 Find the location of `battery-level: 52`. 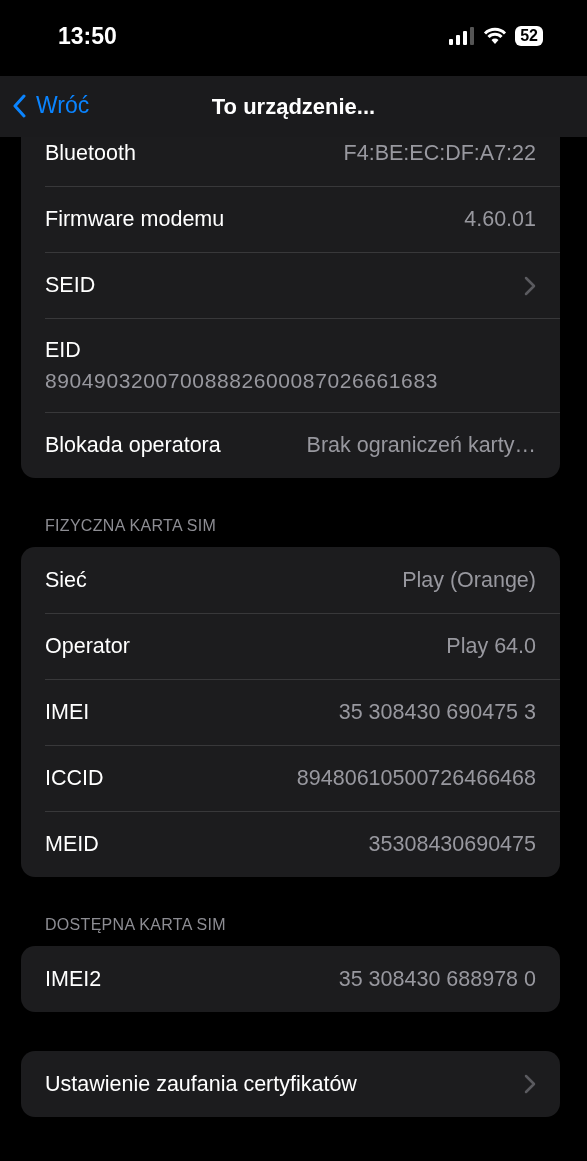

battery-level: 52 is located at coordinates (529, 36).